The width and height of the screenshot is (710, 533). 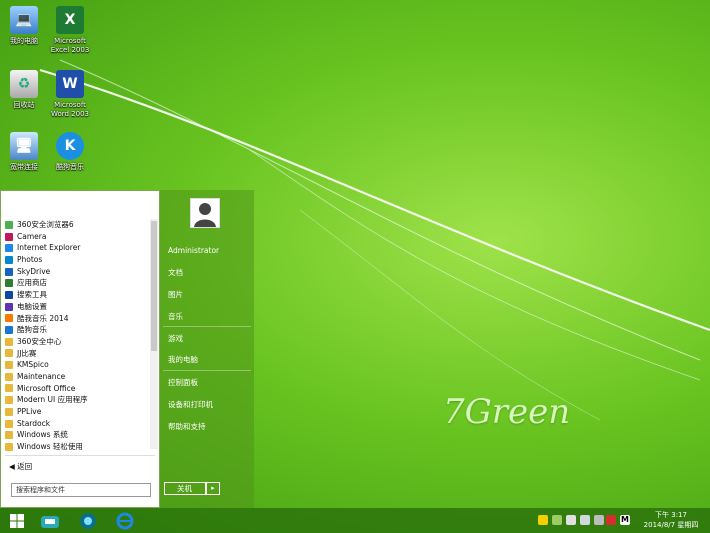 I want to click on program-item: Modern UI 应用程序, so click(x=77, y=400).